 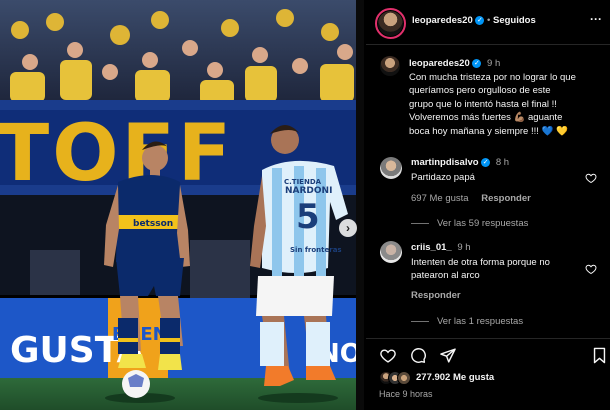 I want to click on boca-sponsor-text: betsson, so click(x=153, y=224).